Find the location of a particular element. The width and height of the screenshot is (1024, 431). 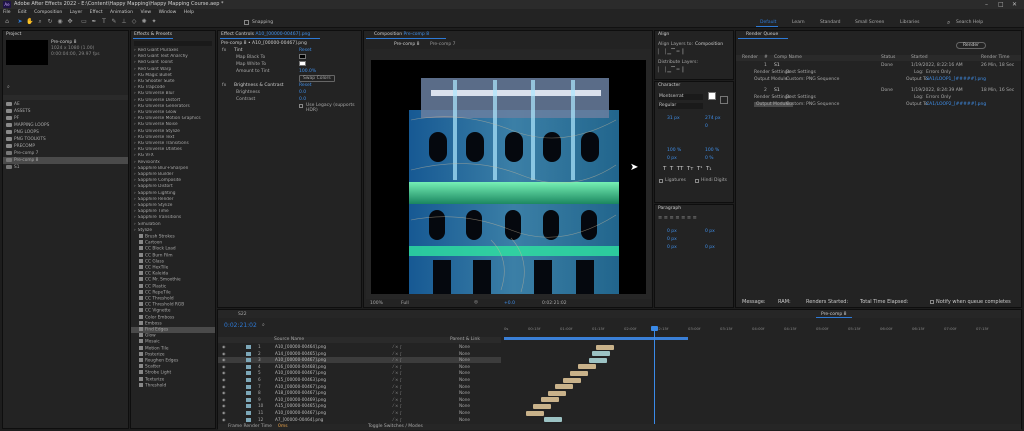

rq-row-1-output: SA1/LOOP1_[#####].png is located at coordinates (956, 79).